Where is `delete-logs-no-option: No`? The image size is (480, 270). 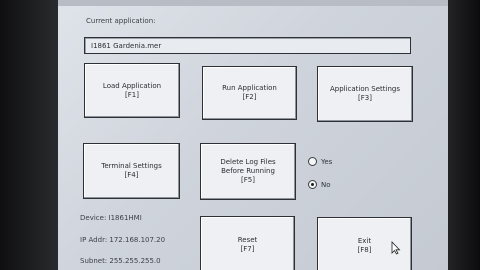 delete-logs-no-option: No is located at coordinates (319, 184).